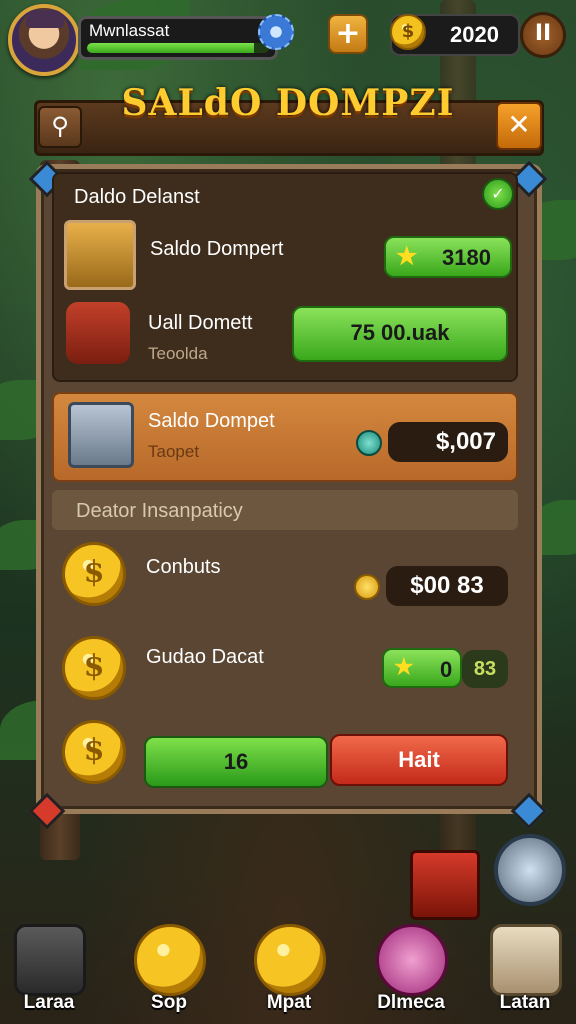 This screenshot has width=576, height=1024. What do you see at coordinates (276, 32) in the screenshot?
I see `gear-icon` at bounding box center [276, 32].